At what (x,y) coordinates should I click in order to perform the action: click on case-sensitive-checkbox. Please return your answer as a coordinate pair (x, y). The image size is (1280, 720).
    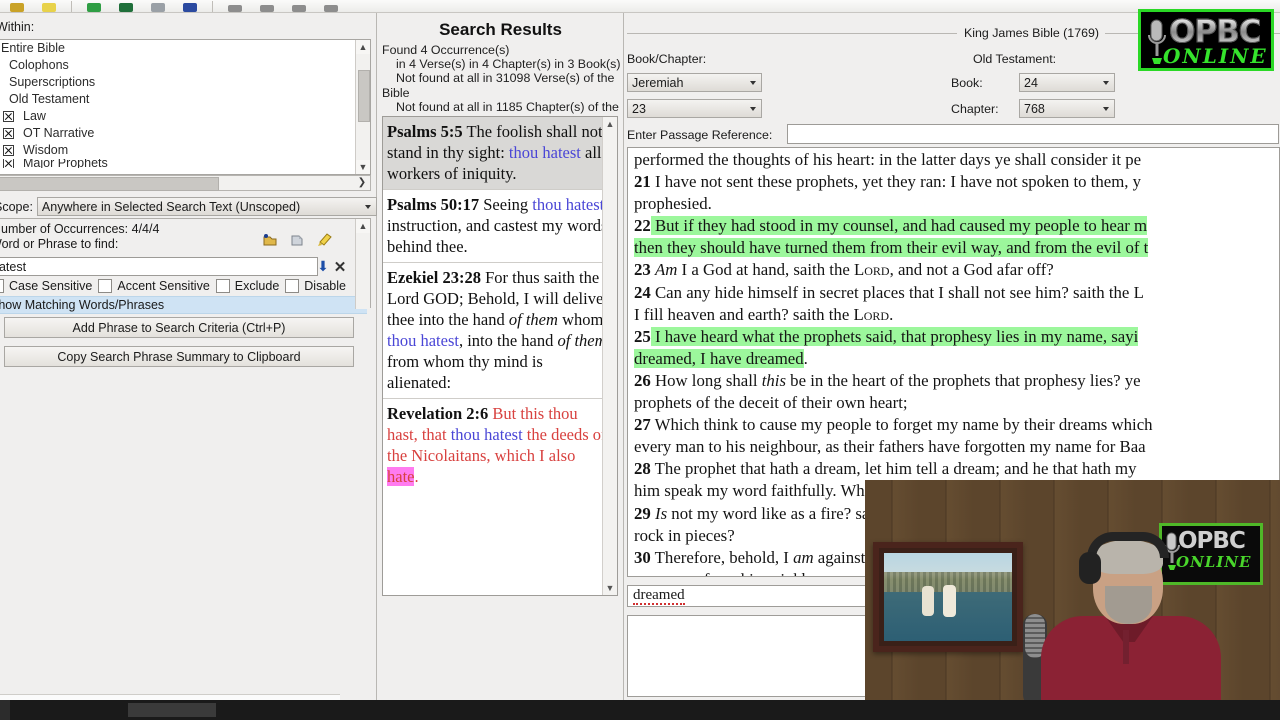
    Looking at the image, I should click on (2, 286).